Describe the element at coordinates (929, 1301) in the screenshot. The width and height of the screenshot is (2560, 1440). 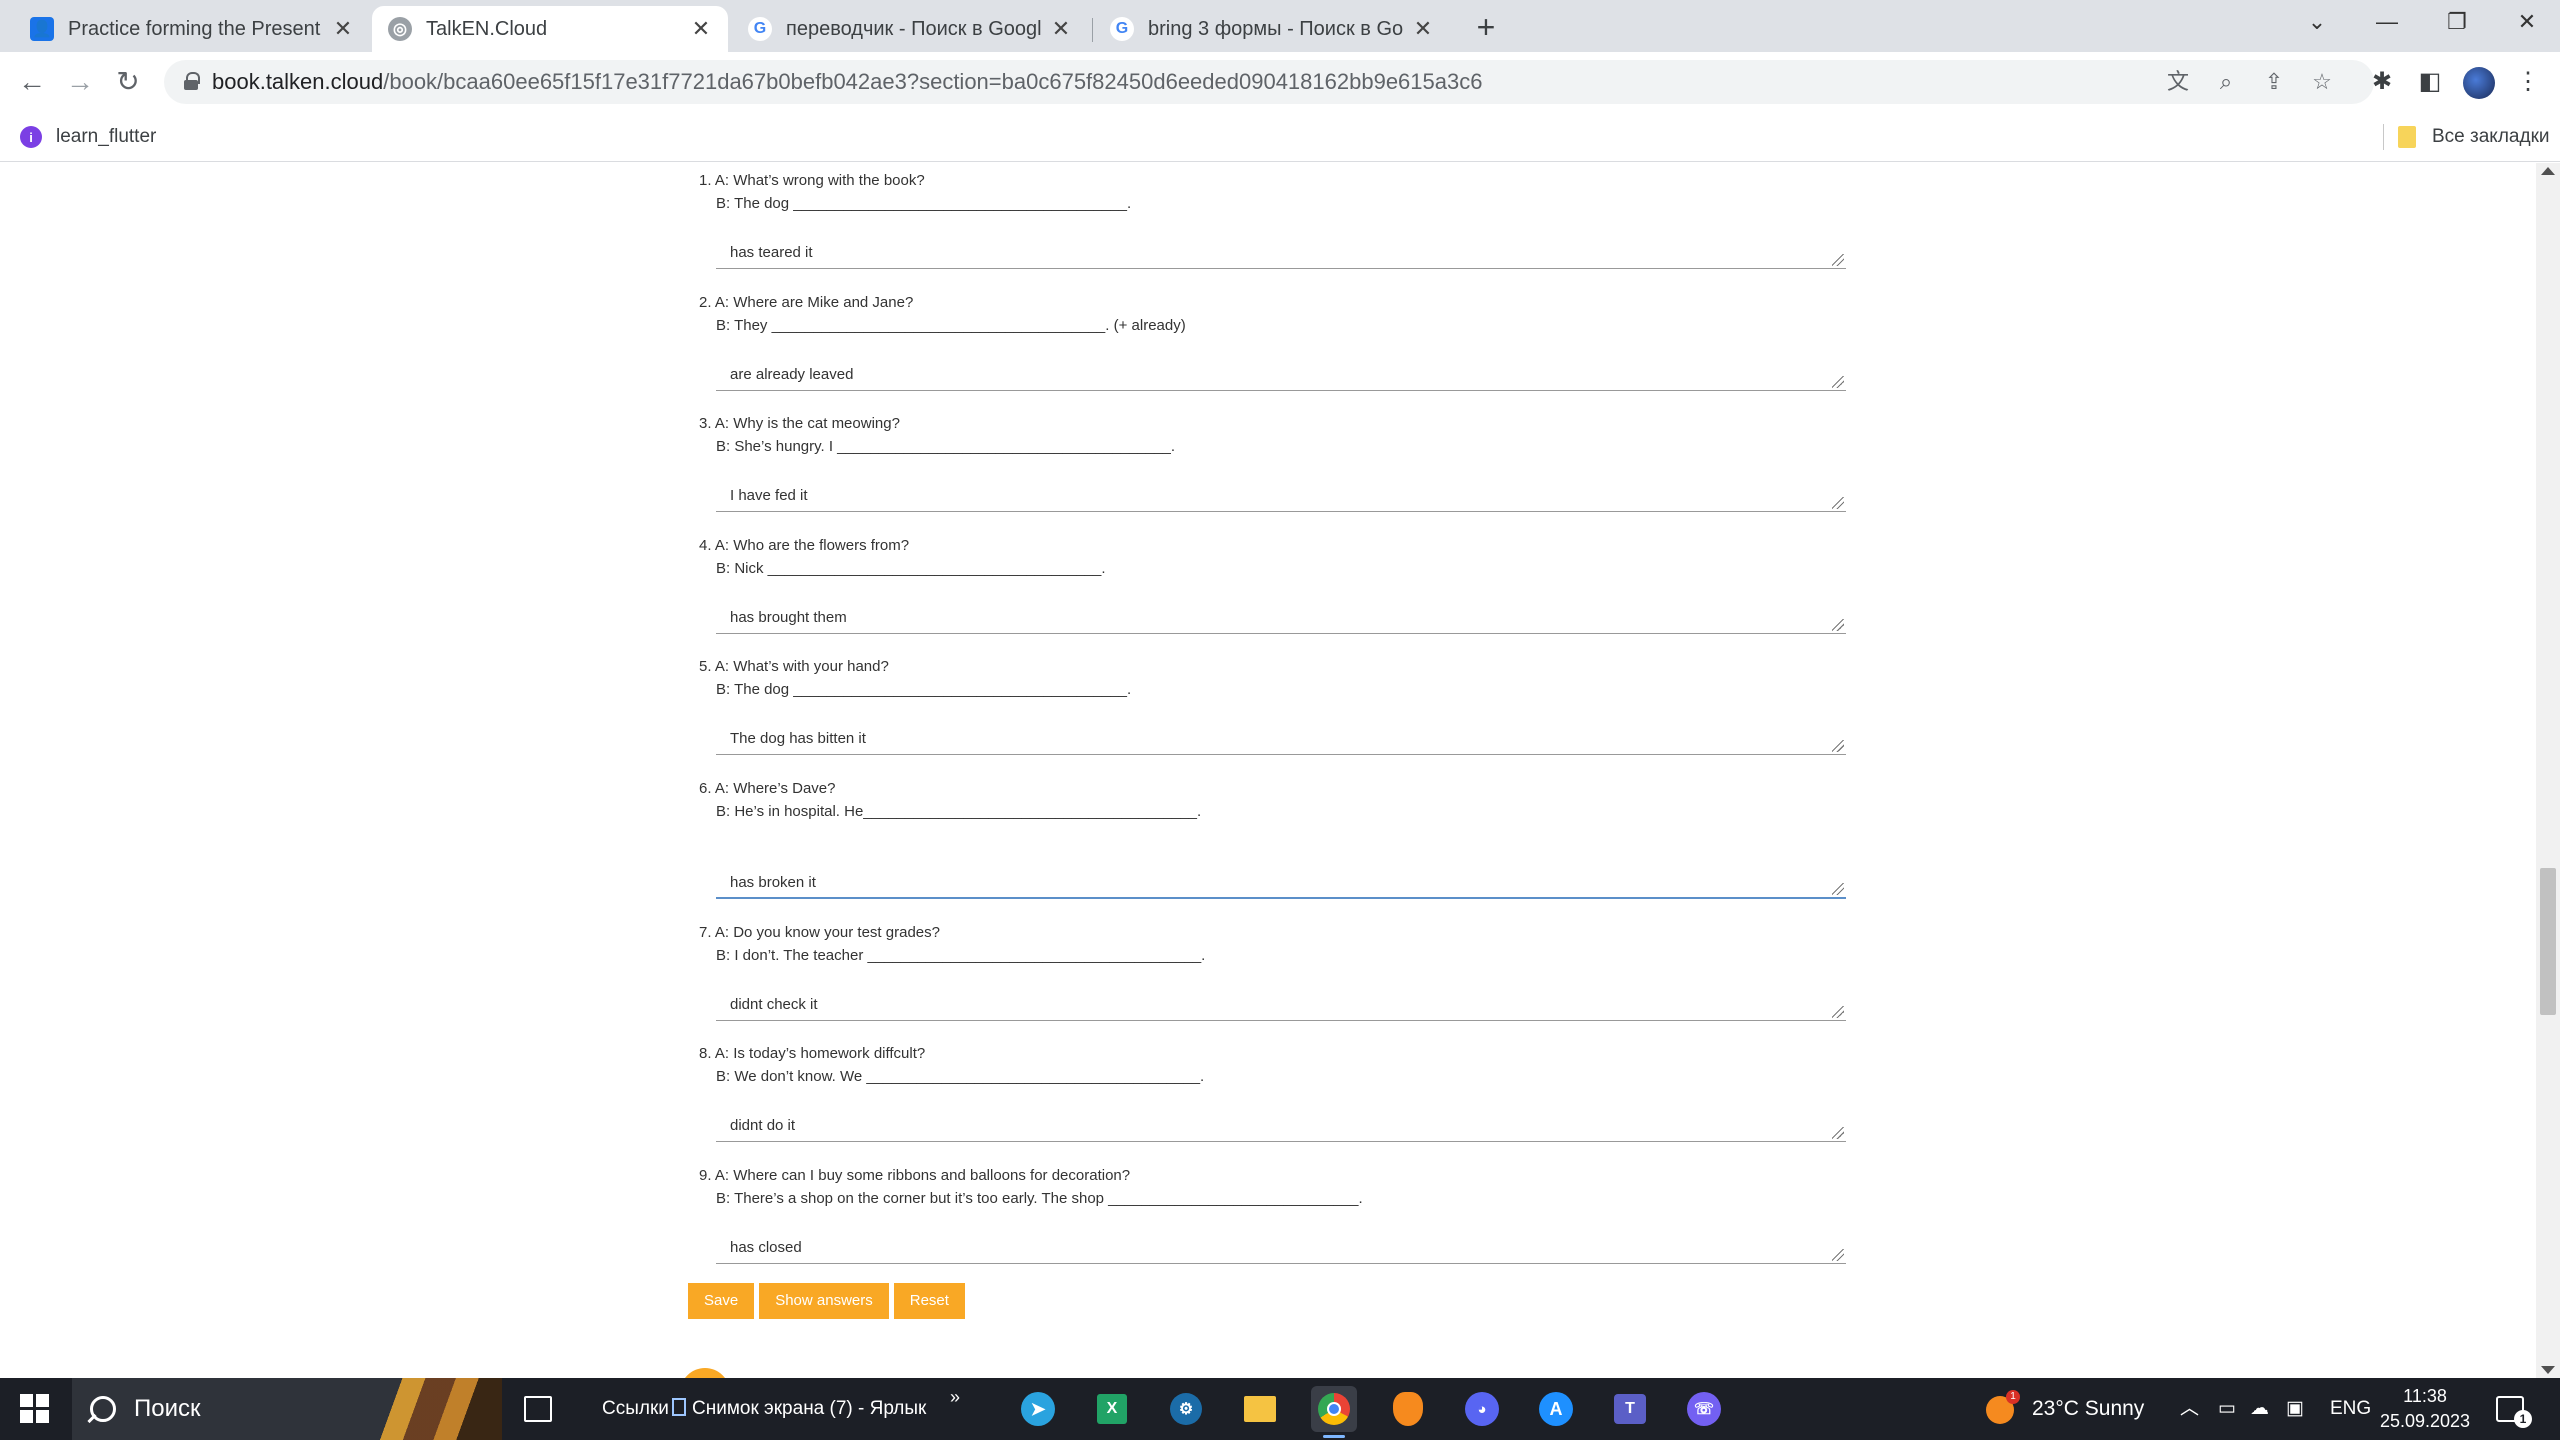
I see `reset-button: Reset` at that location.